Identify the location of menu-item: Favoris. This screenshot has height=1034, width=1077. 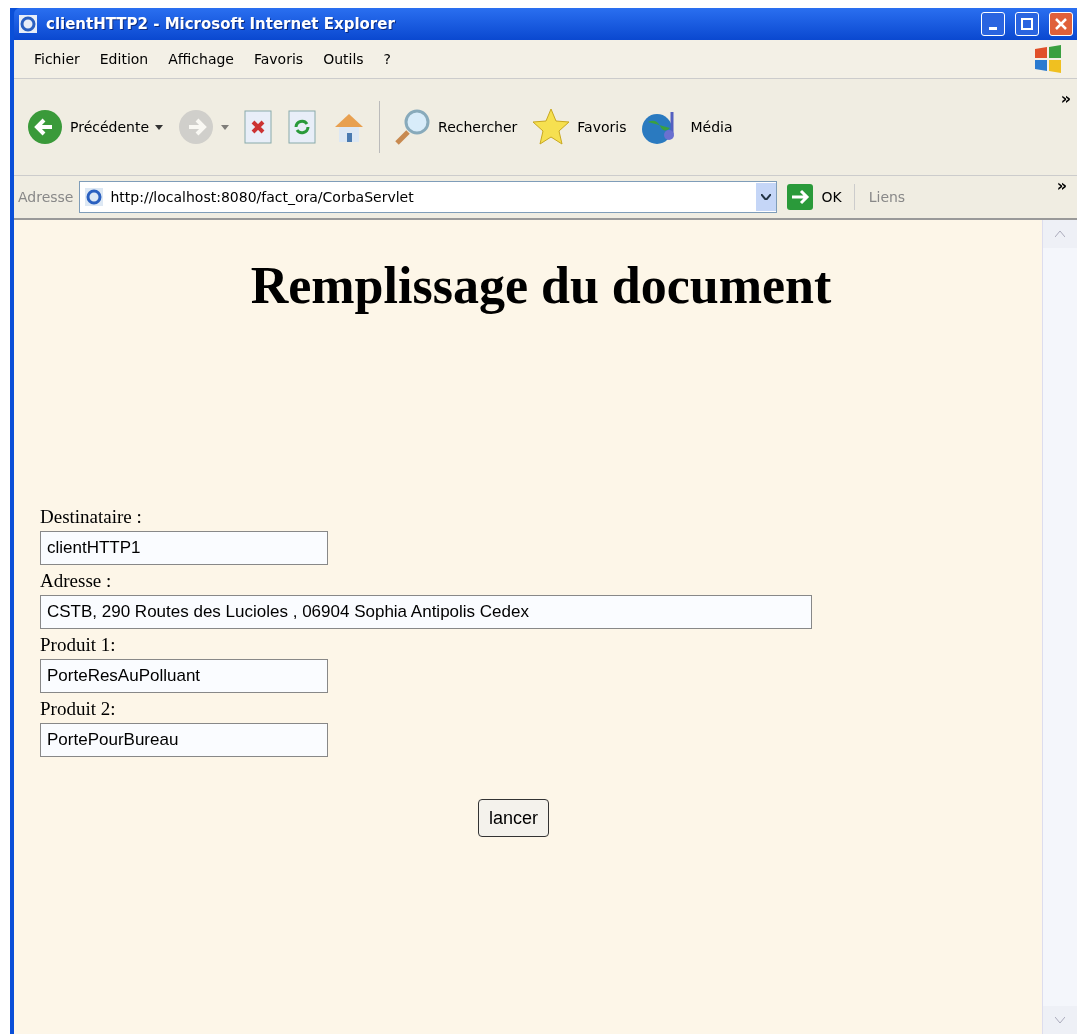
(279, 59).